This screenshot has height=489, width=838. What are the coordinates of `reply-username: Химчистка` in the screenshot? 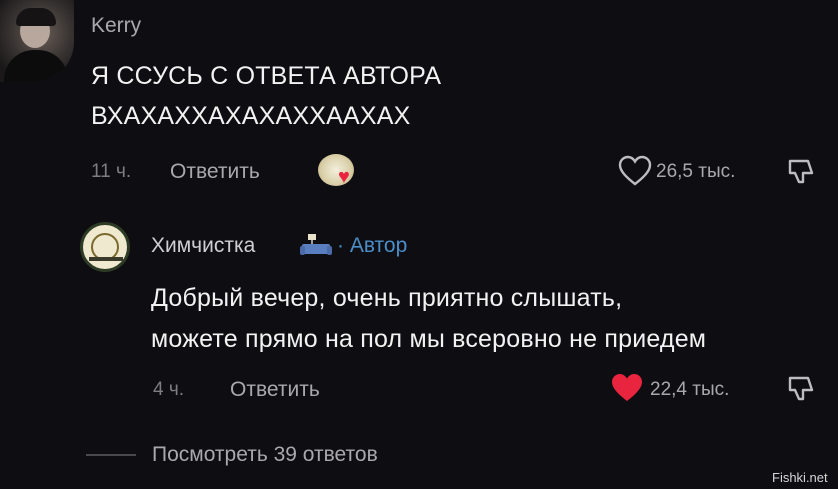 It's located at (203, 246).